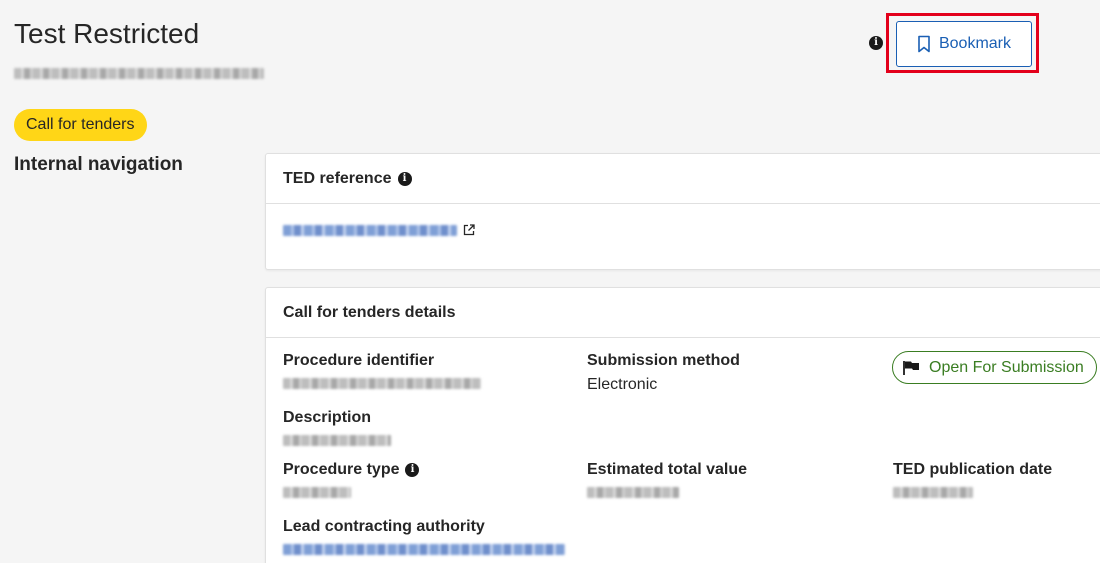 The width and height of the screenshot is (1100, 563). I want to click on status-badge: Open For Submission, so click(994, 367).